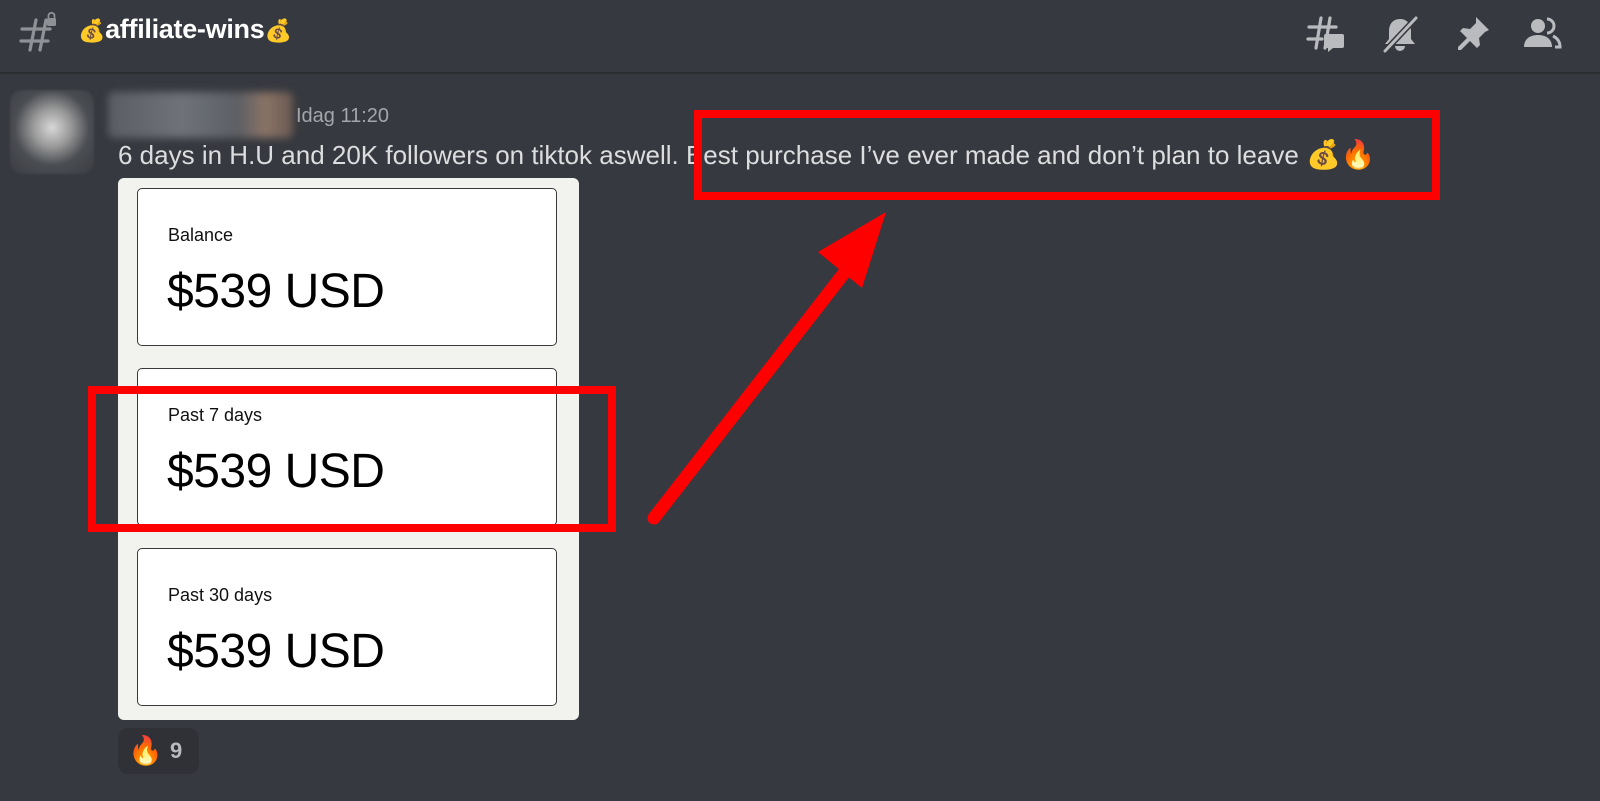  I want to click on fire-reaction-button: 🔥 9, so click(158, 751).